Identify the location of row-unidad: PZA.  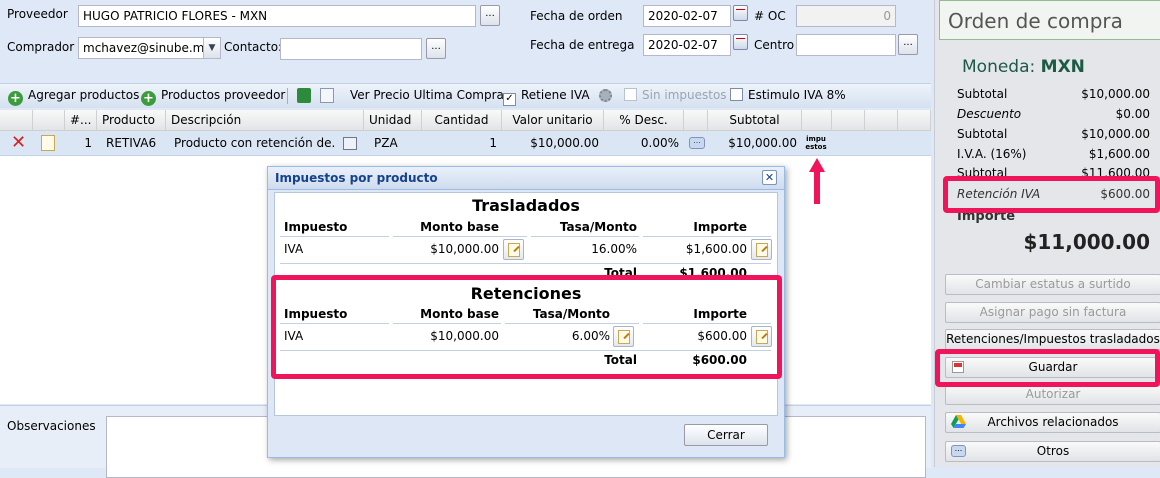
(386, 143).